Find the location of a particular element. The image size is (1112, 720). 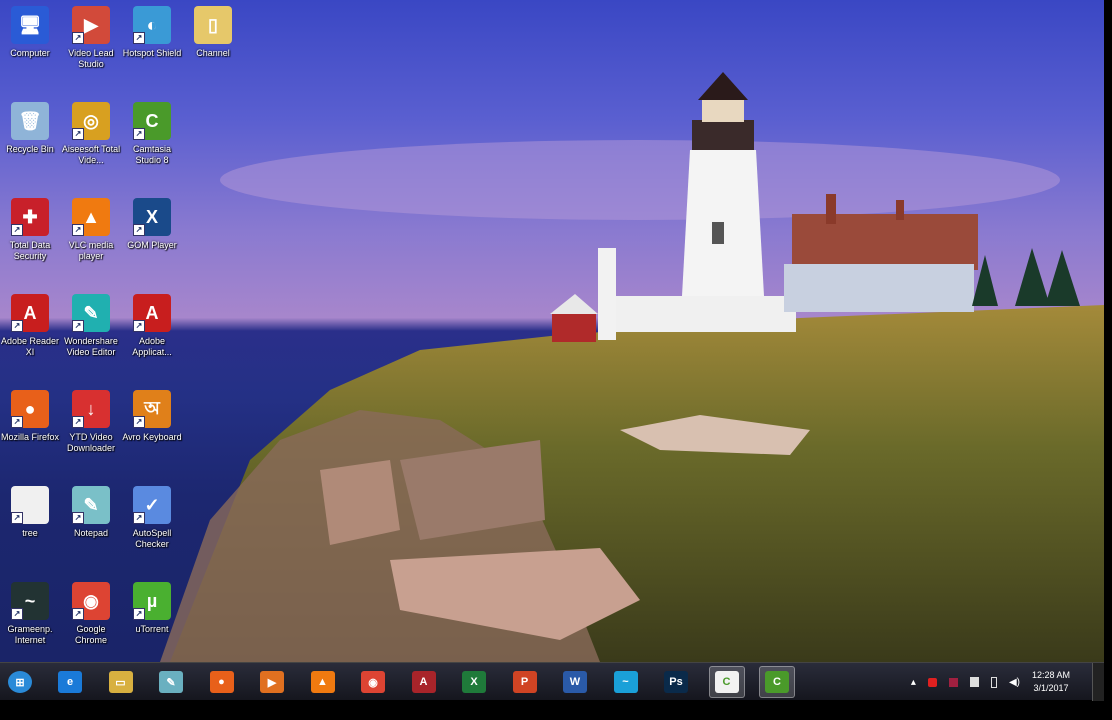

powerpoint-icon: P is located at coordinates (524, 682).